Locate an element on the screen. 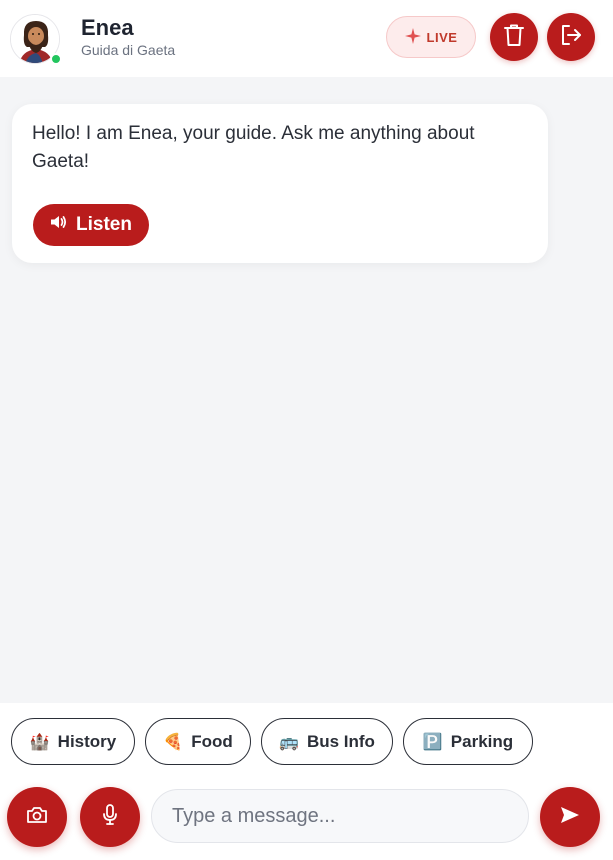  camera-icon is located at coordinates (37, 817).